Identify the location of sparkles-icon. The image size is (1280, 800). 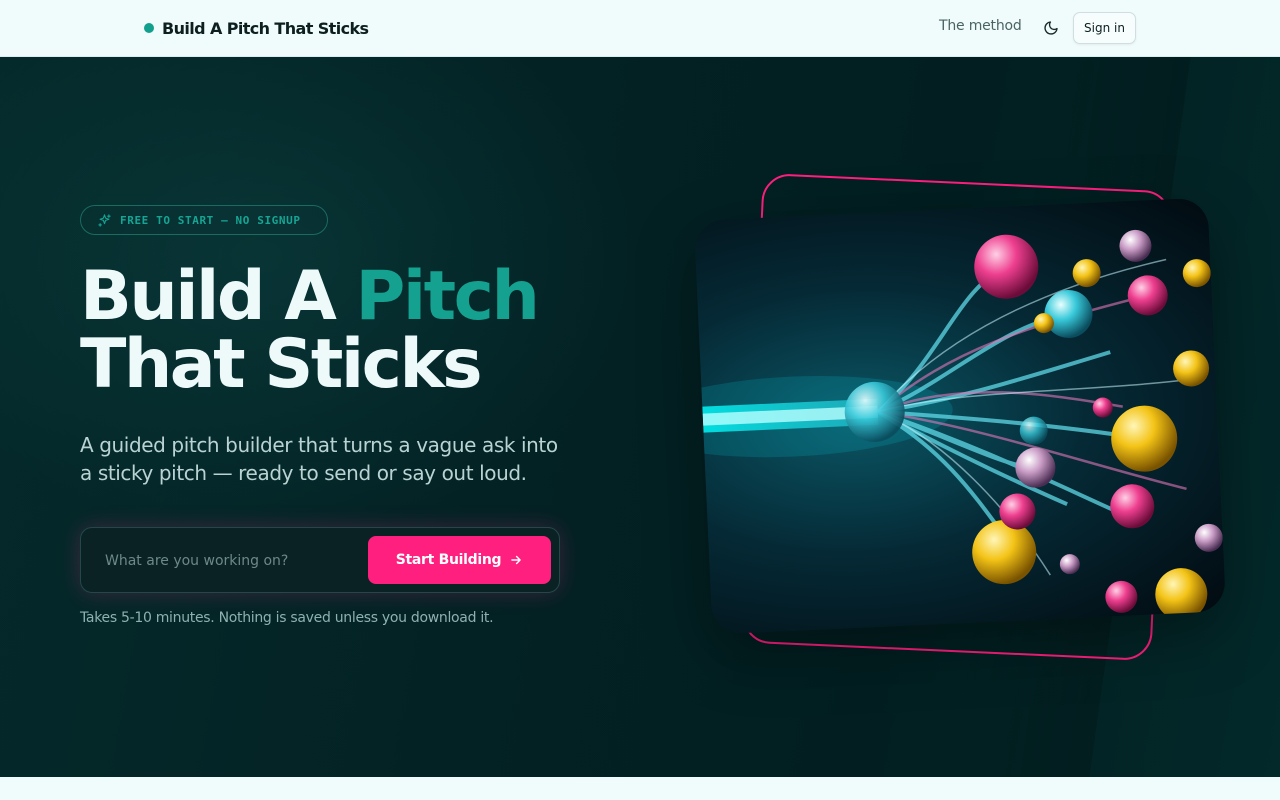
(104, 220).